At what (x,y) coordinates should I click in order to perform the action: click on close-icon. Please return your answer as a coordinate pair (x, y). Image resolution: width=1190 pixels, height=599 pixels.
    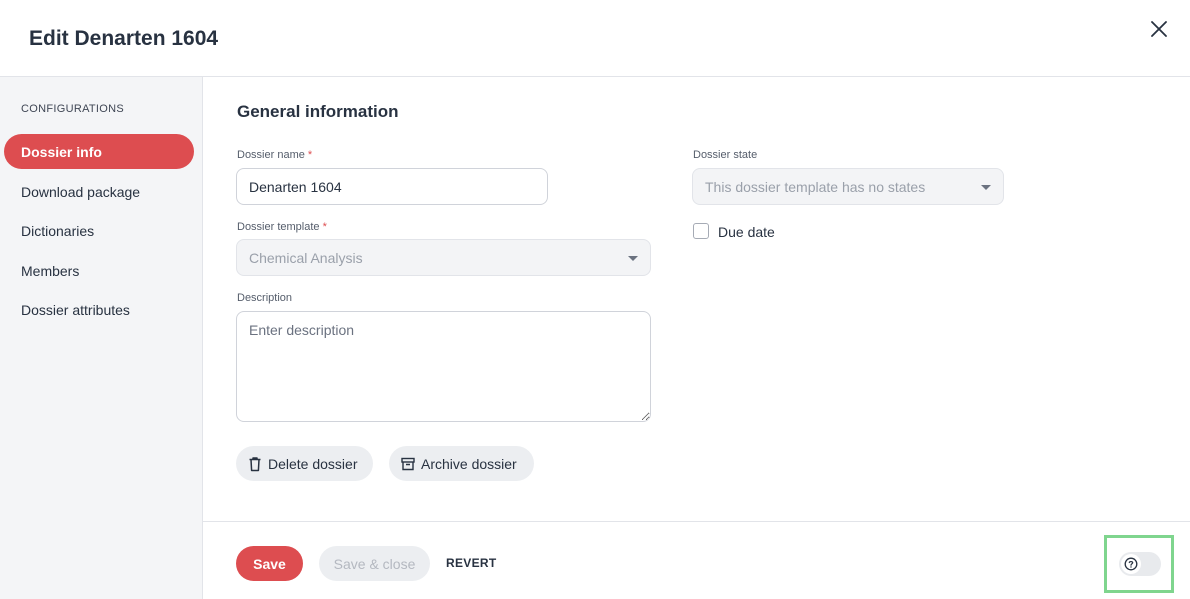
    Looking at the image, I should click on (1159, 29).